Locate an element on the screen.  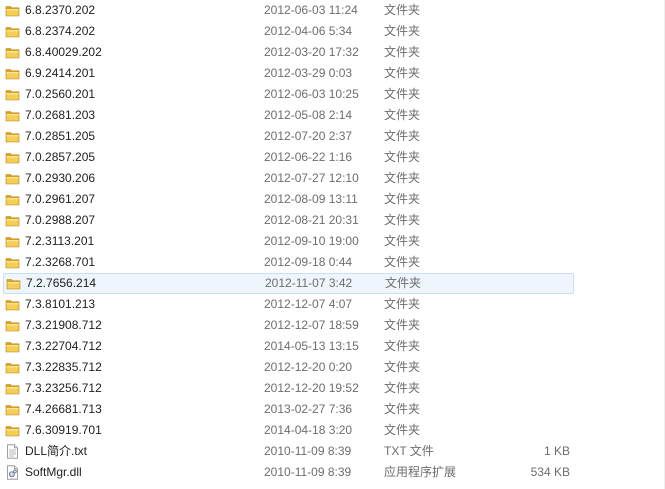
folder-row: 7.2.3113.201 2012-09-10 19:00 文件夹 is located at coordinates (332, 241).